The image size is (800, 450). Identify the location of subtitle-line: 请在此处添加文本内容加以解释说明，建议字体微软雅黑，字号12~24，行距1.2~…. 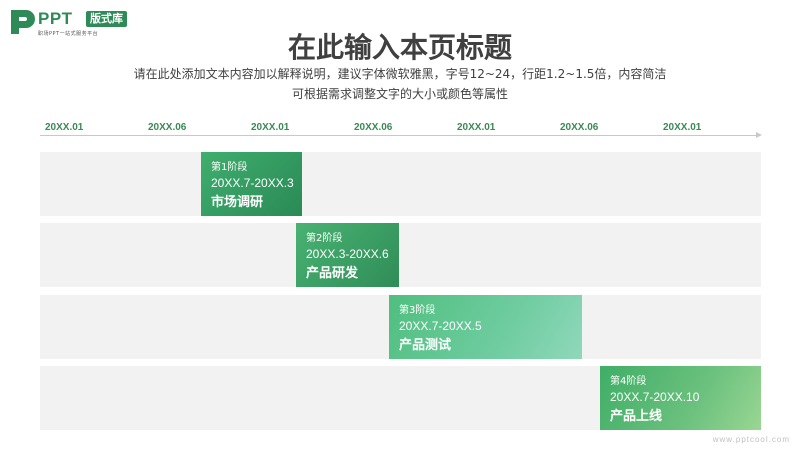
(400, 74).